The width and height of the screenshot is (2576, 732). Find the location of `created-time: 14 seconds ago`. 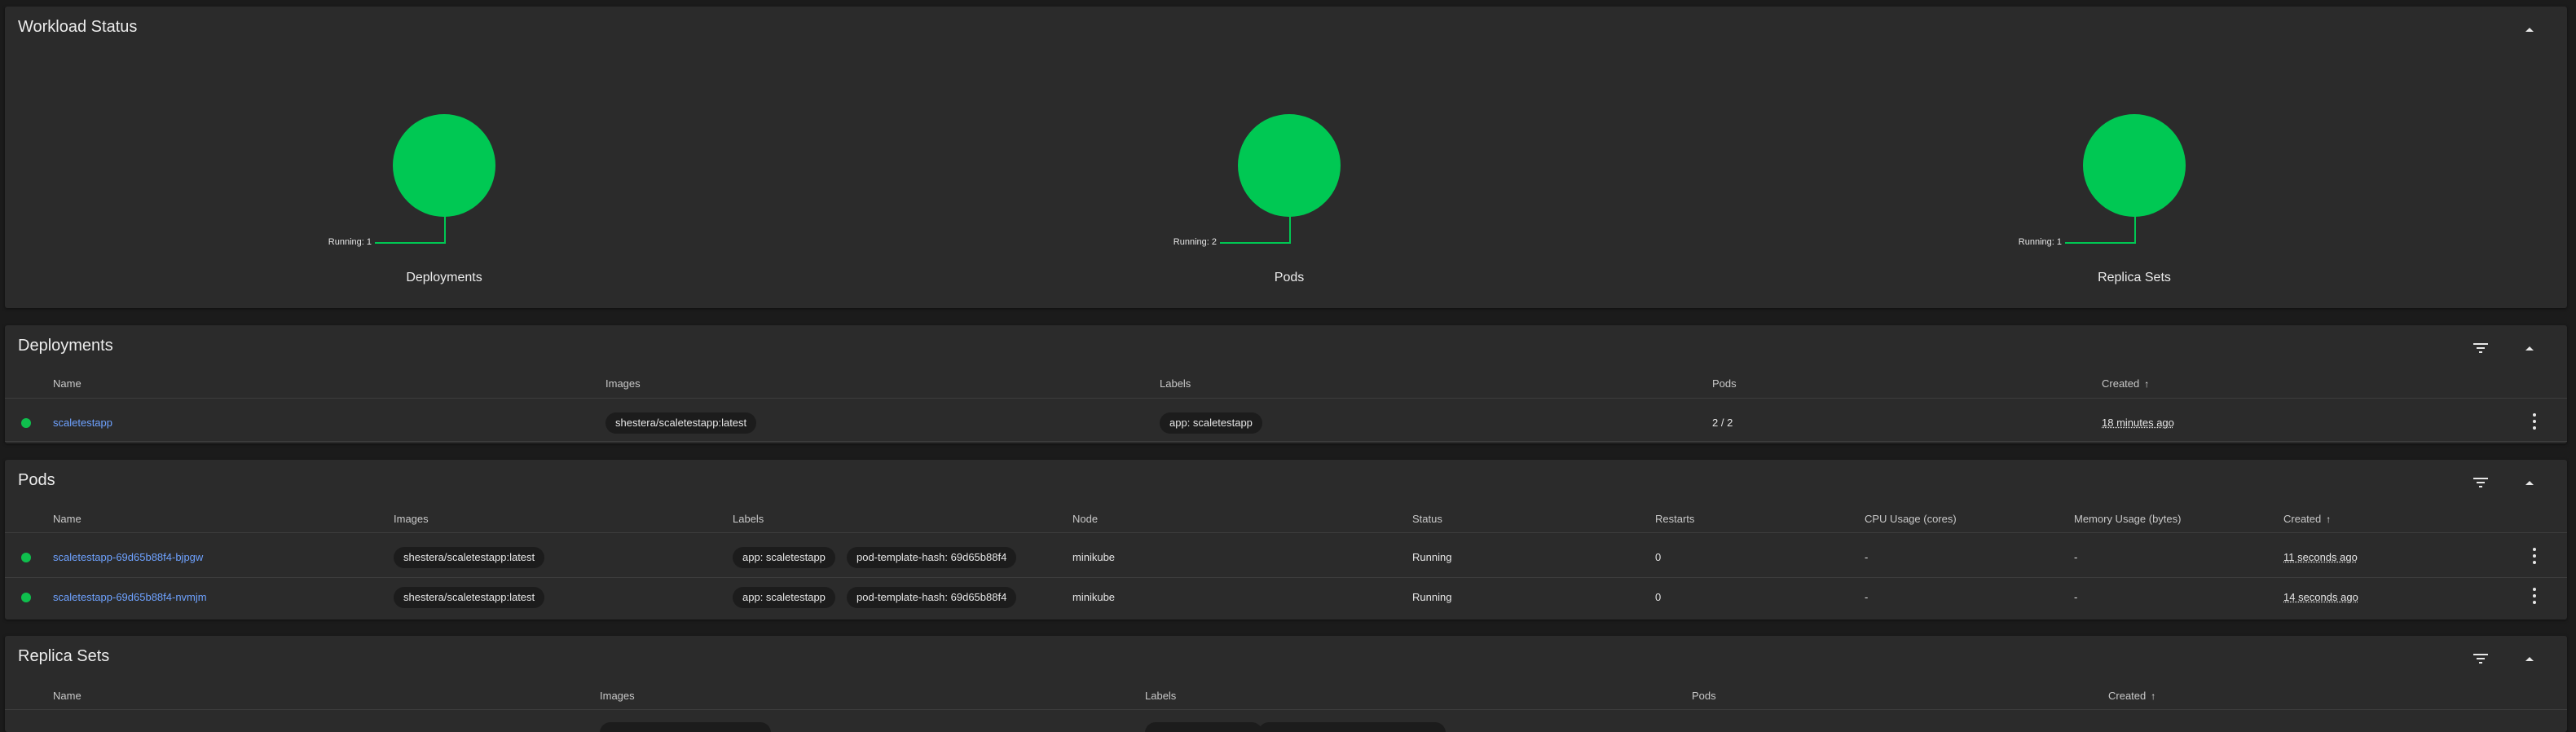

created-time: 14 seconds ago is located at coordinates (2320, 597).